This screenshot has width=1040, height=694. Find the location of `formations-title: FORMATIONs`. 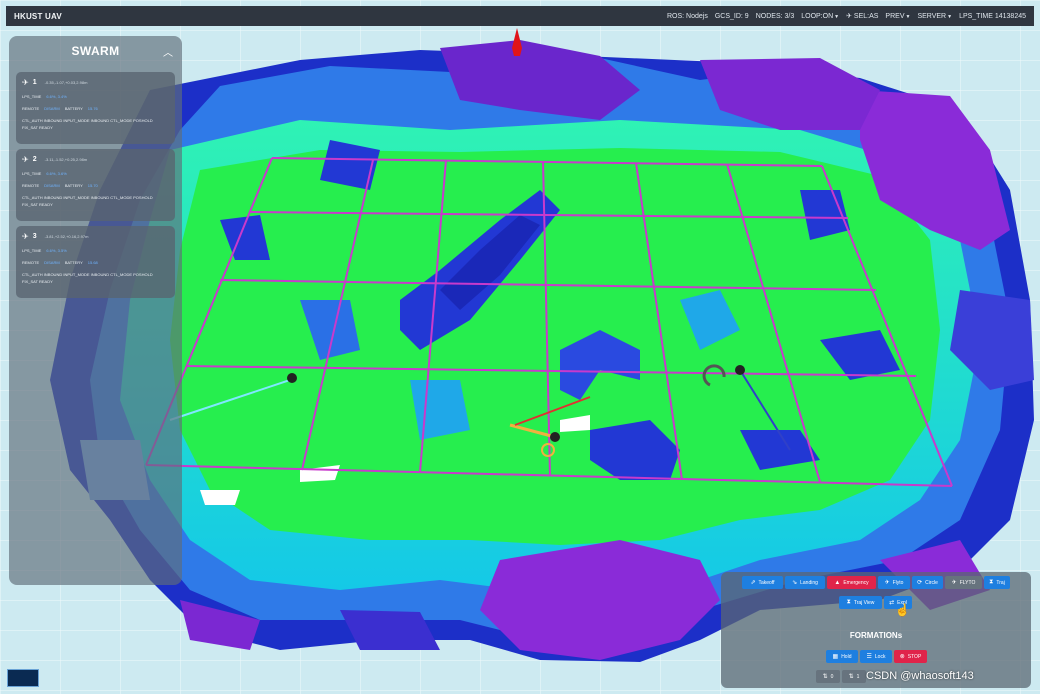

formations-title: FORMATIONs is located at coordinates (876, 635).